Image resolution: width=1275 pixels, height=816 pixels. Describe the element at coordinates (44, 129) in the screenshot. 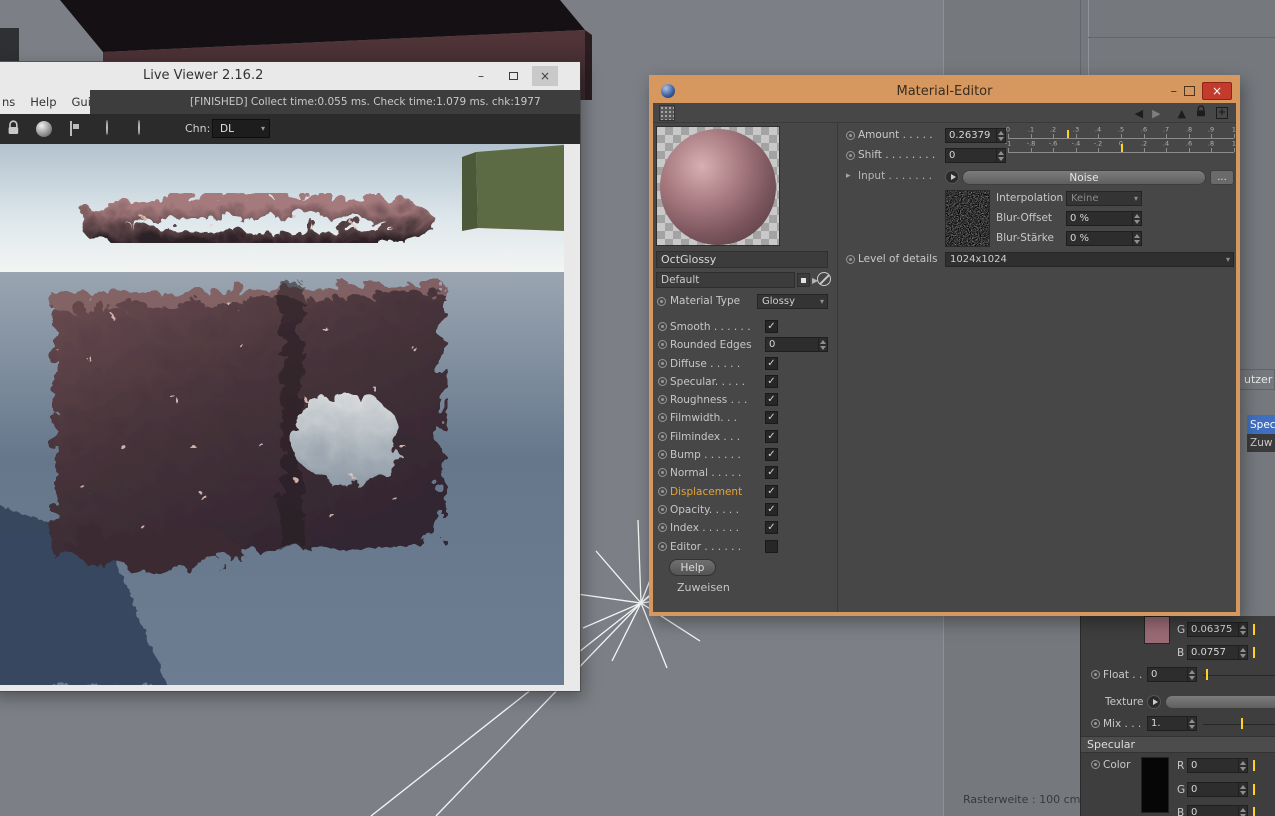

I see `render-sphere-icon` at that location.